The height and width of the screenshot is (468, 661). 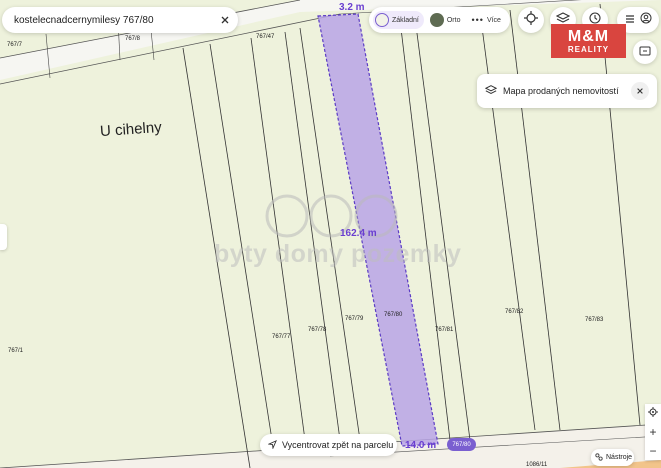 What do you see at coordinates (537, 465) in the screenshot?
I see `parcel-label: 1086/11` at bounding box center [537, 465].